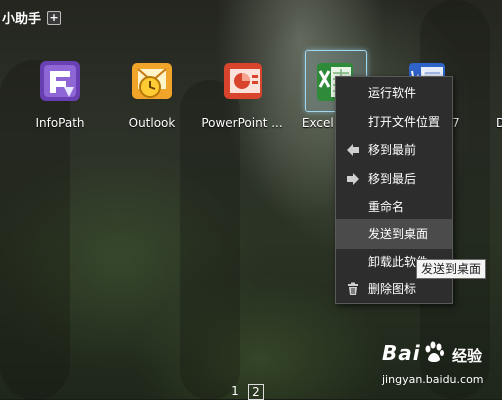 Image resolution: width=502 pixels, height=400 pixels. Describe the element at coordinates (440, 368) in the screenshot. I see `baidu-watermark: Bai 经验 jingyan.baidu.com` at that location.